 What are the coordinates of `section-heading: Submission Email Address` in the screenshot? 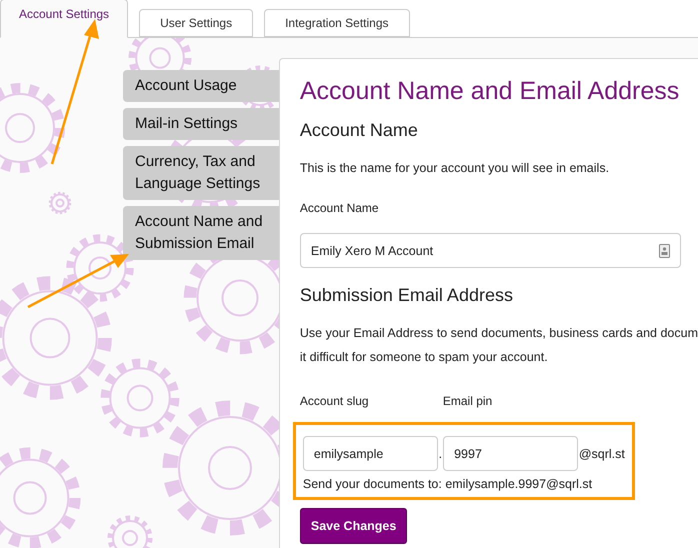 It's located at (407, 295).